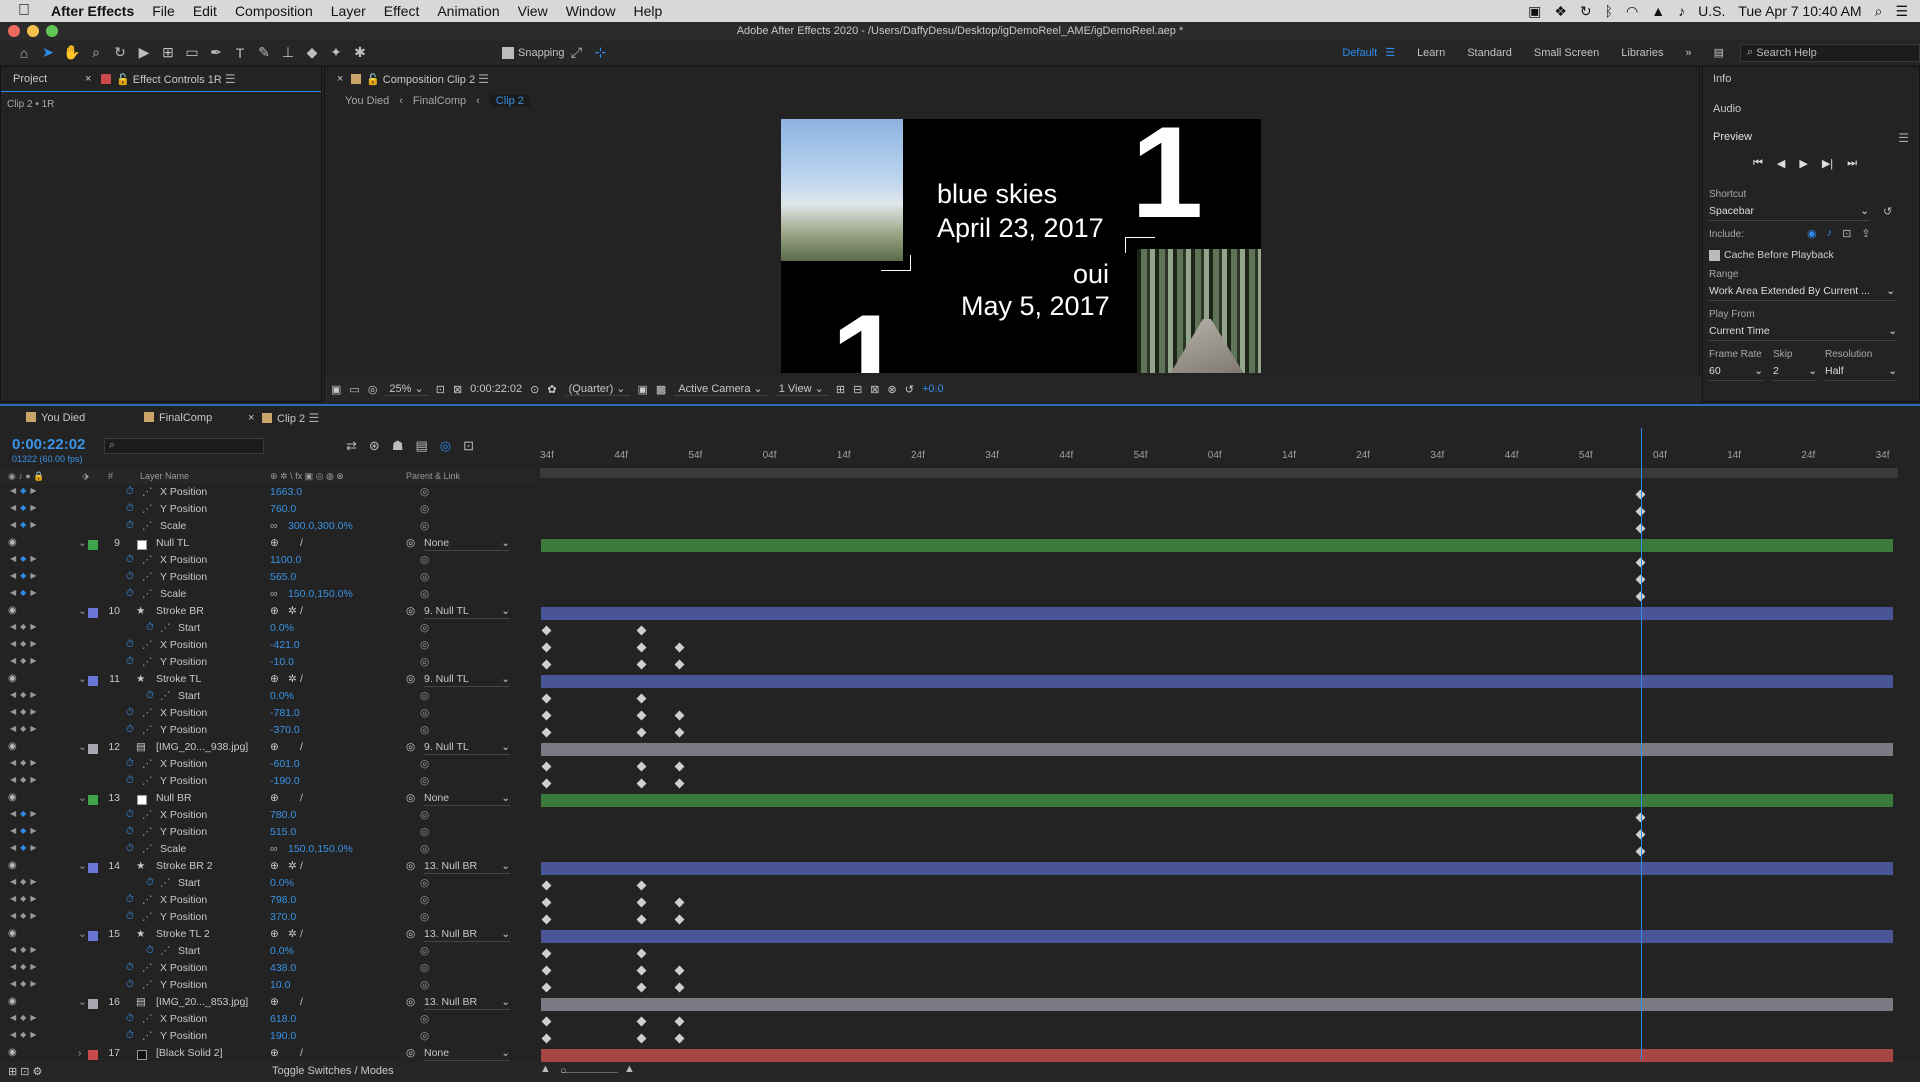 This screenshot has width=1920, height=1082. What do you see at coordinates (14, 31) in the screenshot?
I see `close-window-button` at bounding box center [14, 31].